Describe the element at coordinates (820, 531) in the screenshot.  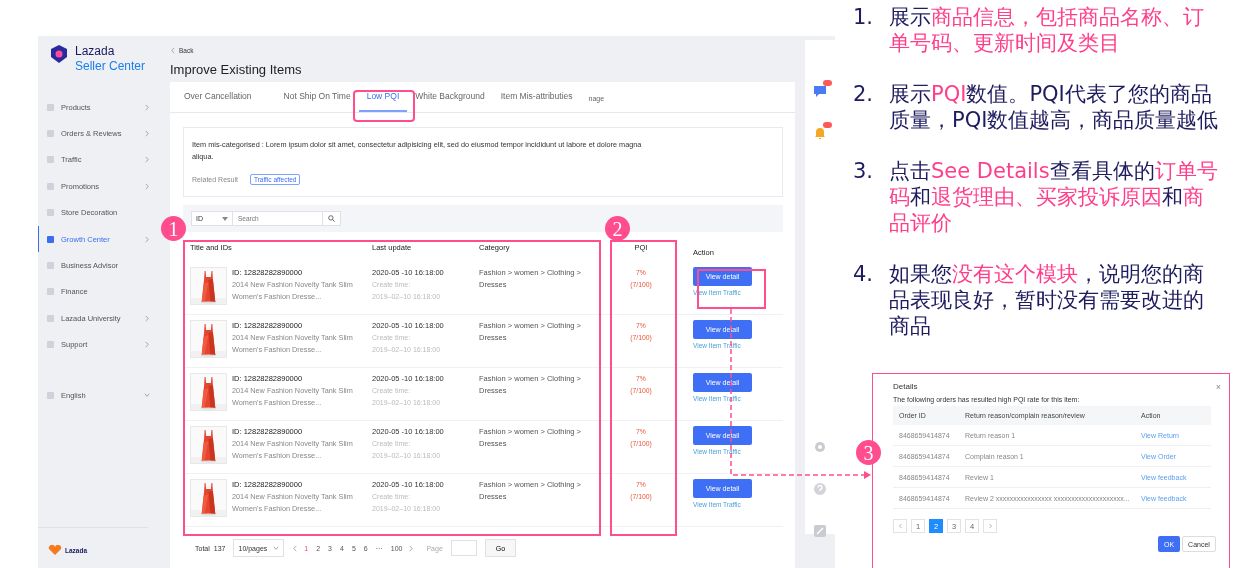
I see `edit-icon` at that location.